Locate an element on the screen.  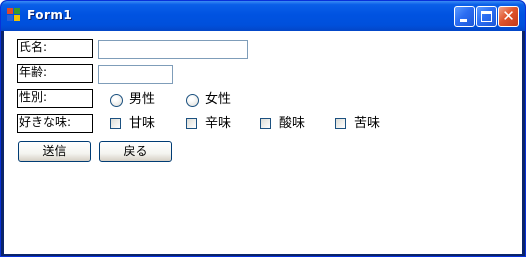
app-icon is located at coordinates (14, 15).